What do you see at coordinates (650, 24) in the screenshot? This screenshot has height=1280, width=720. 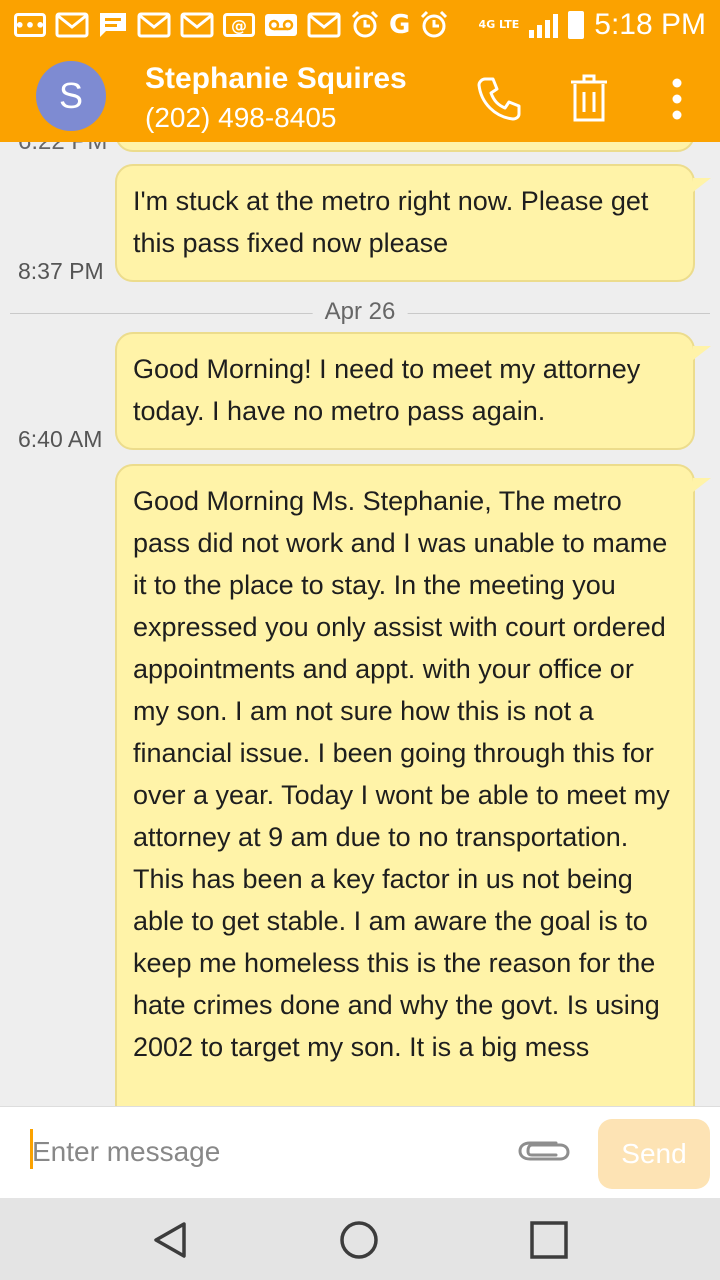 I see `status-time: 5:18 PM` at bounding box center [650, 24].